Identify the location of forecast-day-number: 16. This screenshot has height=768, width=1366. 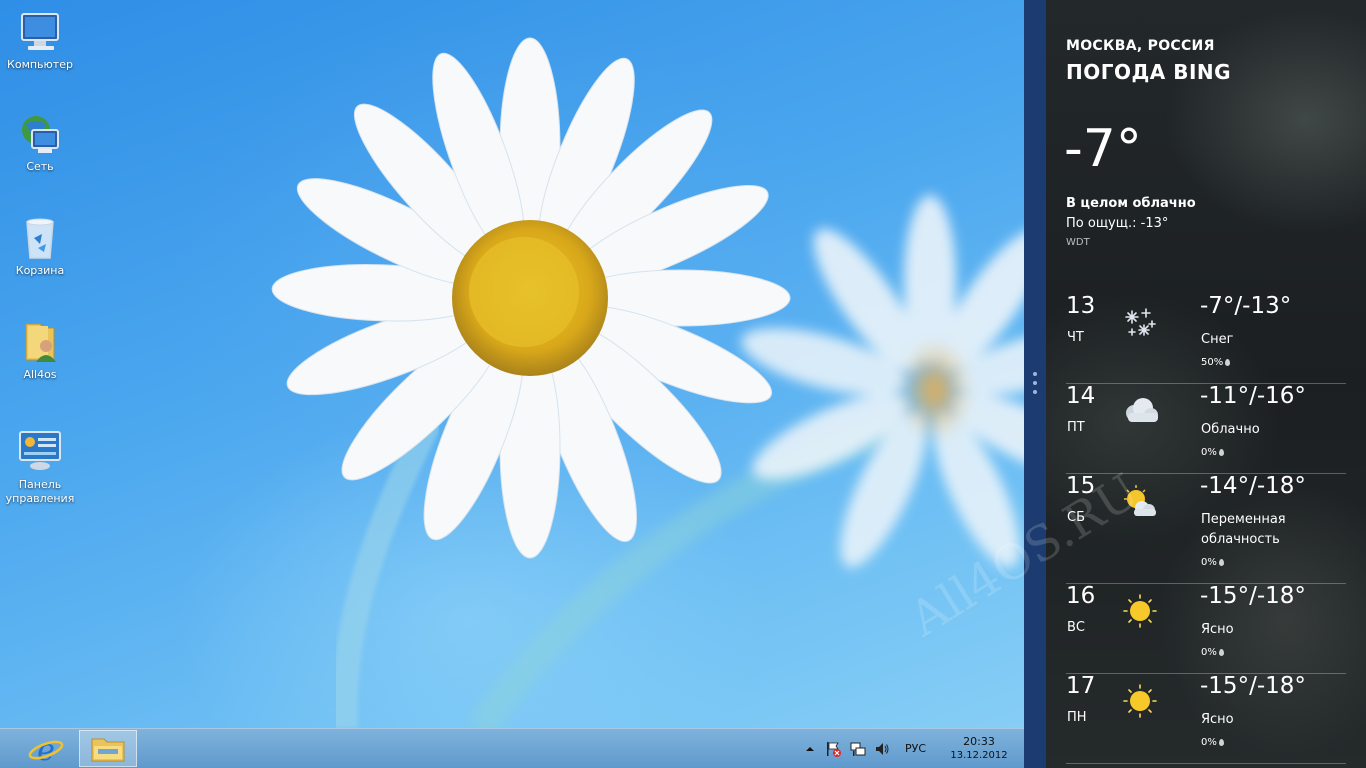
(1081, 596).